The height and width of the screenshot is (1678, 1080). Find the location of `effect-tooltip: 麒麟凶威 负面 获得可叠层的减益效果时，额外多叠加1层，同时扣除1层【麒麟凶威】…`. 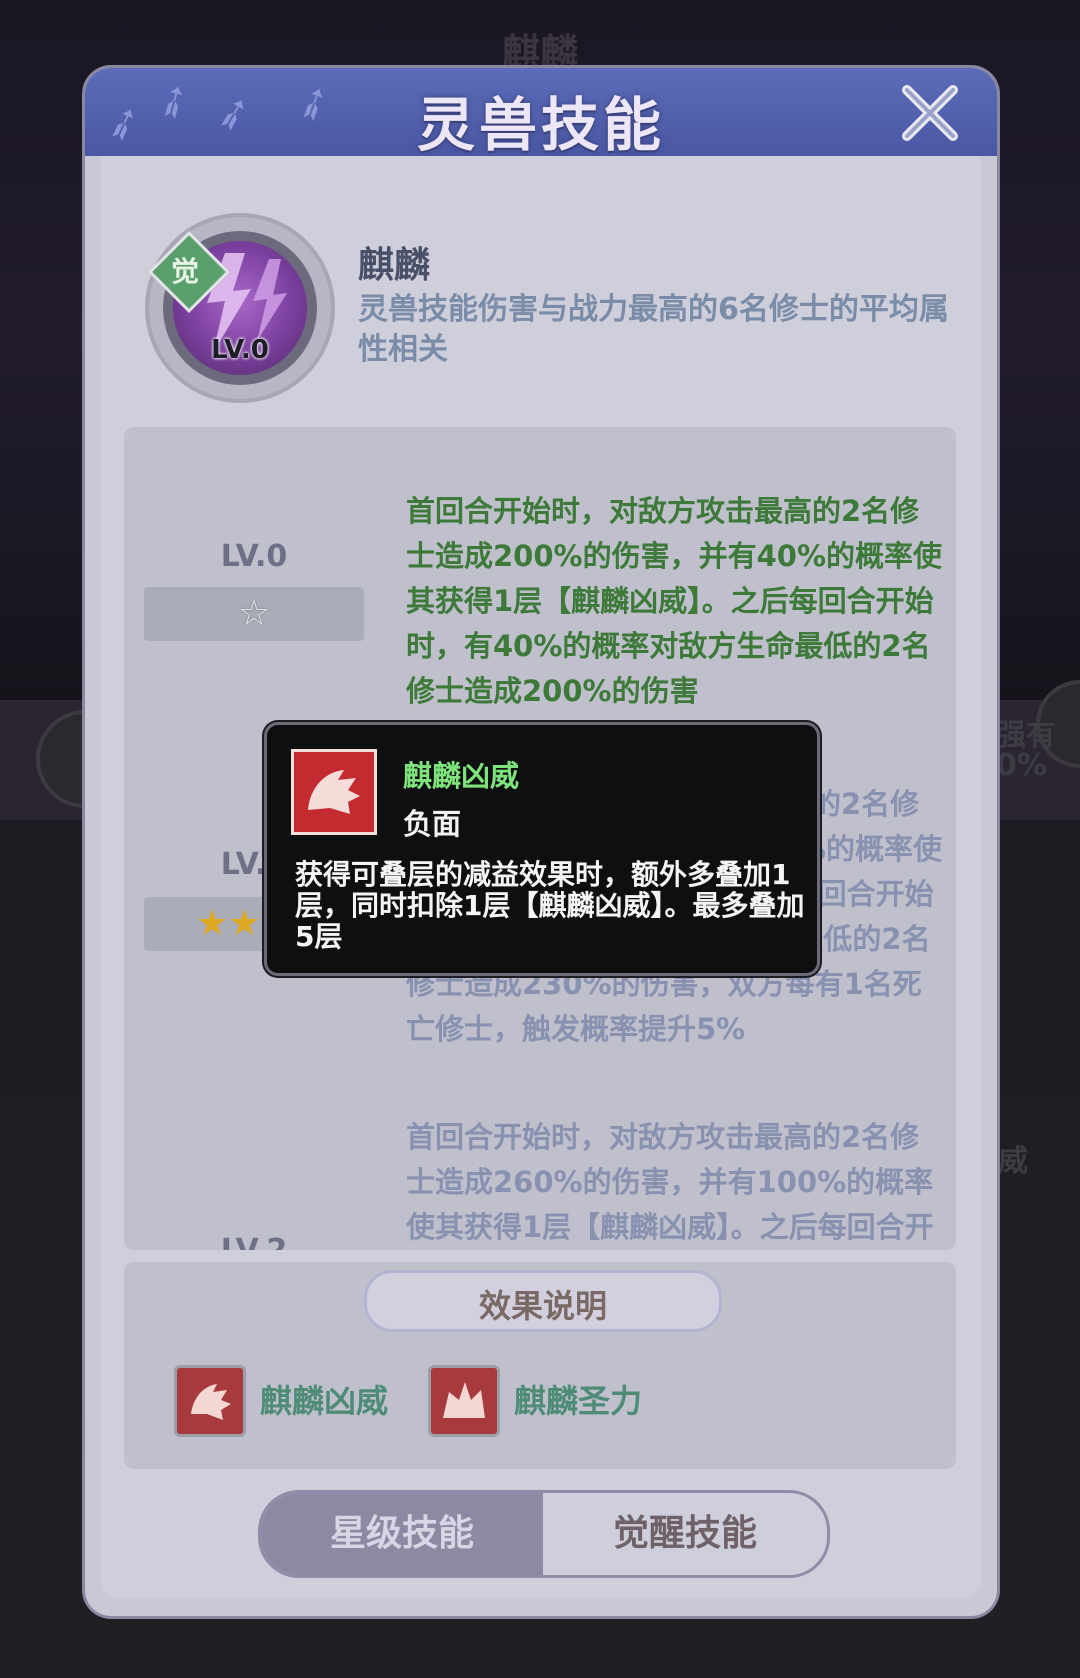

effect-tooltip: 麒麟凶威 负面 获得可叠层的减益效果时，额外多叠加1层，同时扣除1层【麒麟凶威】… is located at coordinates (542, 849).